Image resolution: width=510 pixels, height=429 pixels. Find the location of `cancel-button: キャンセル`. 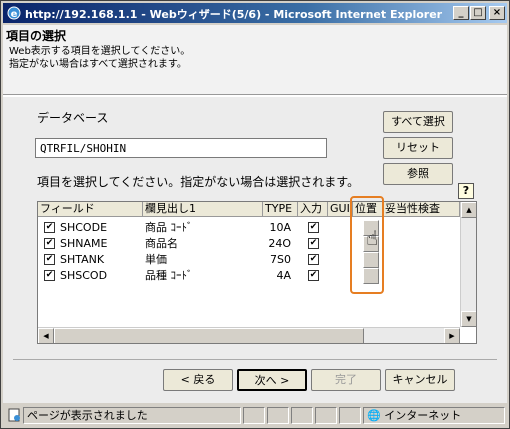

cancel-button: キャンセル is located at coordinates (420, 380).